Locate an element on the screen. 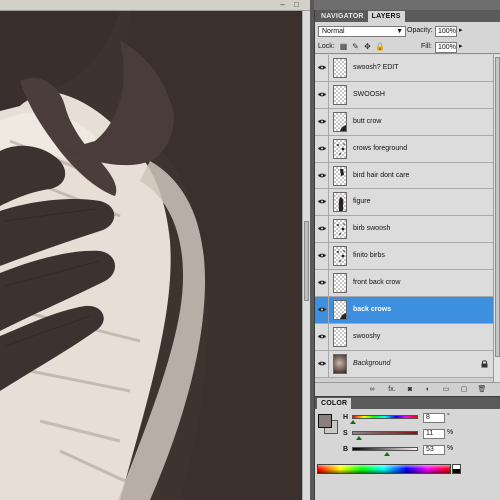 The image size is (500, 500). layer-name: crows foreground is located at coordinates (380, 148).